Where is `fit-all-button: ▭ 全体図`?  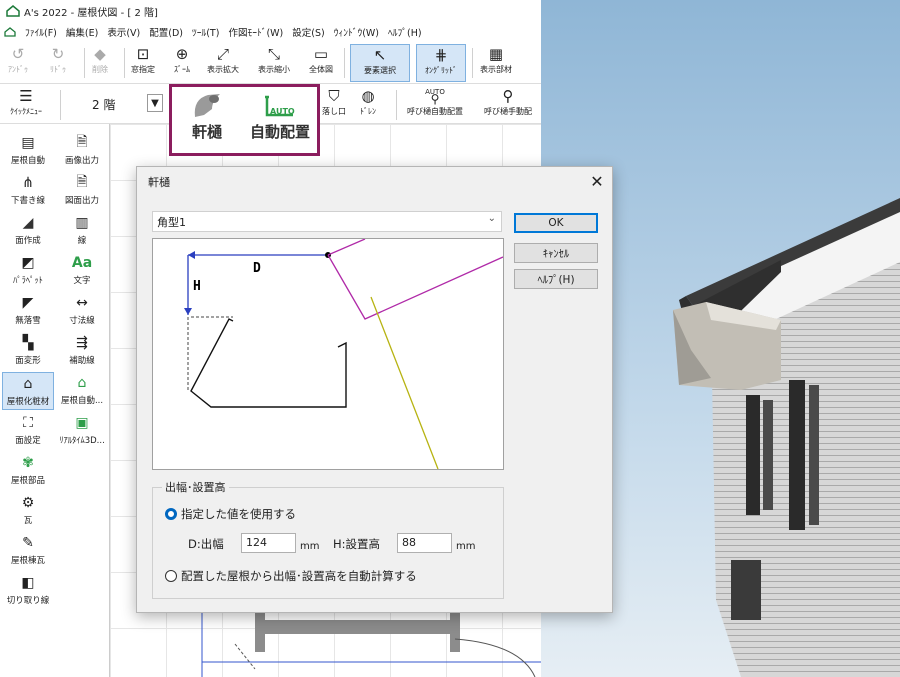 fit-all-button: ▭ 全体図 is located at coordinates (321, 63).